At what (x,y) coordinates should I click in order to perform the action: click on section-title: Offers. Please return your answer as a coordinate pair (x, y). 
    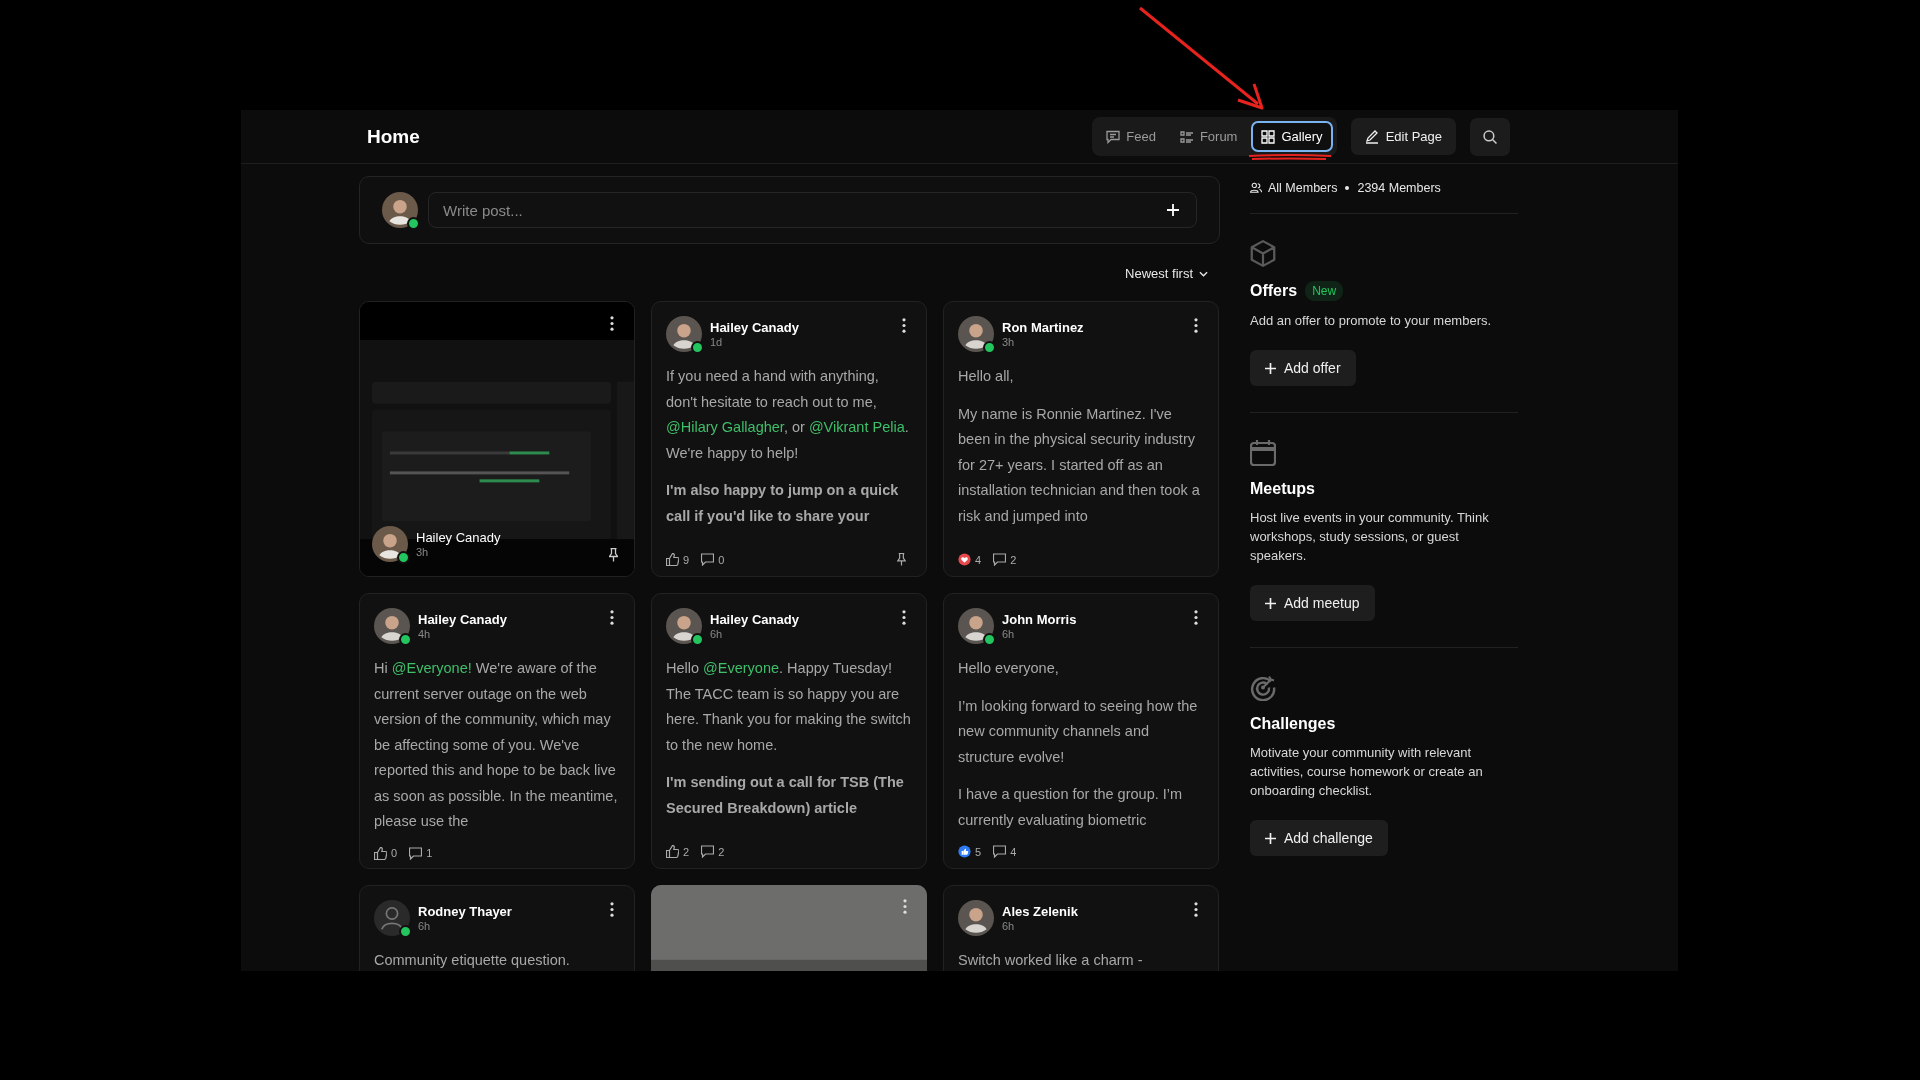
    Looking at the image, I should click on (1274, 291).